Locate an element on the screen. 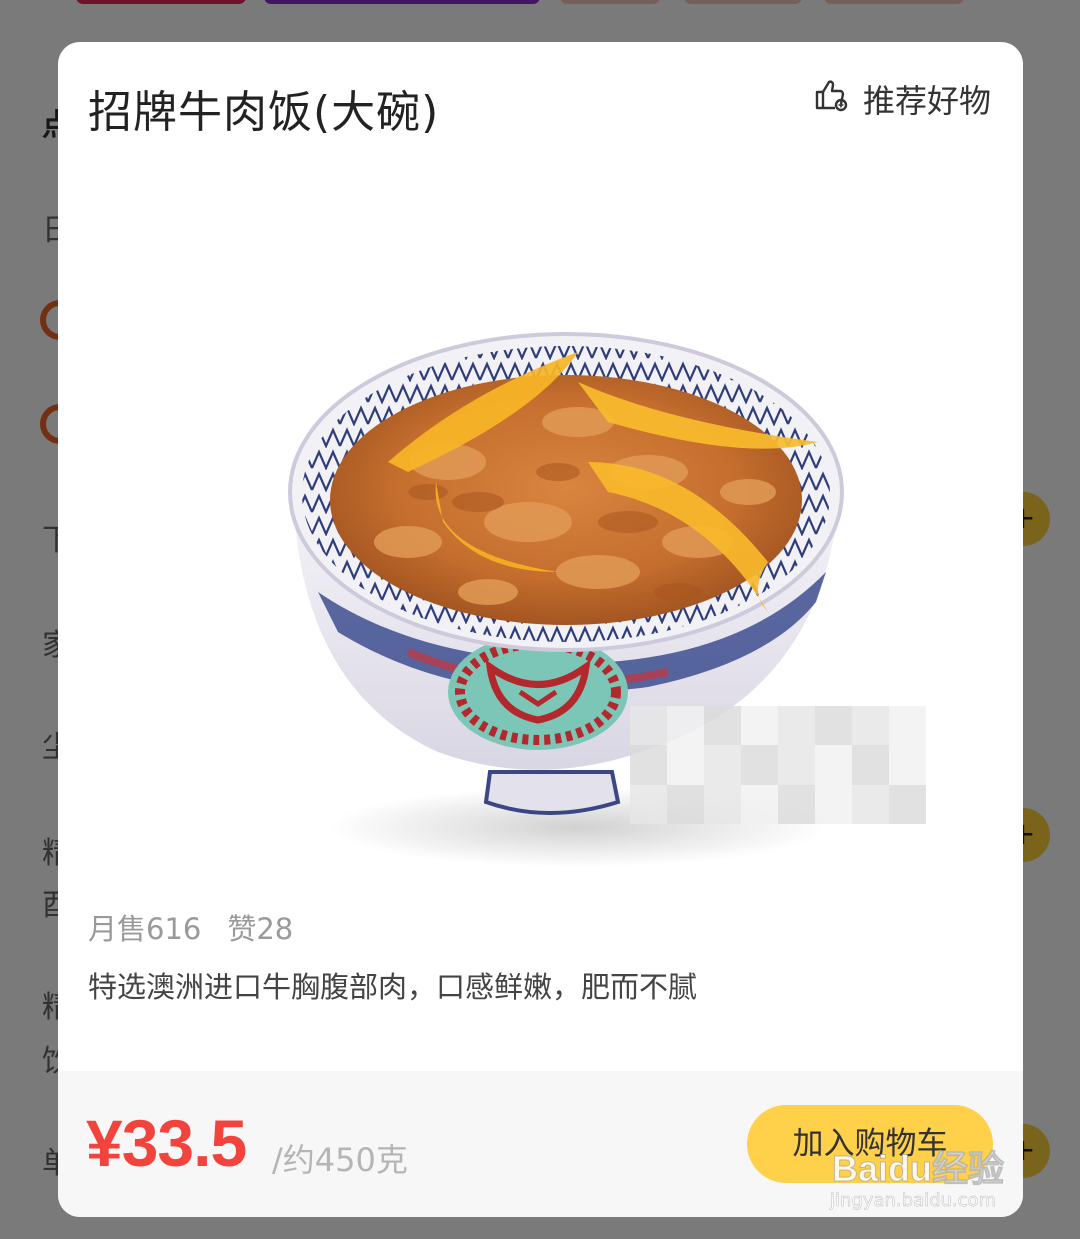 The image size is (1080, 1239). price: ¥33.5 is located at coordinates (166, 1143).